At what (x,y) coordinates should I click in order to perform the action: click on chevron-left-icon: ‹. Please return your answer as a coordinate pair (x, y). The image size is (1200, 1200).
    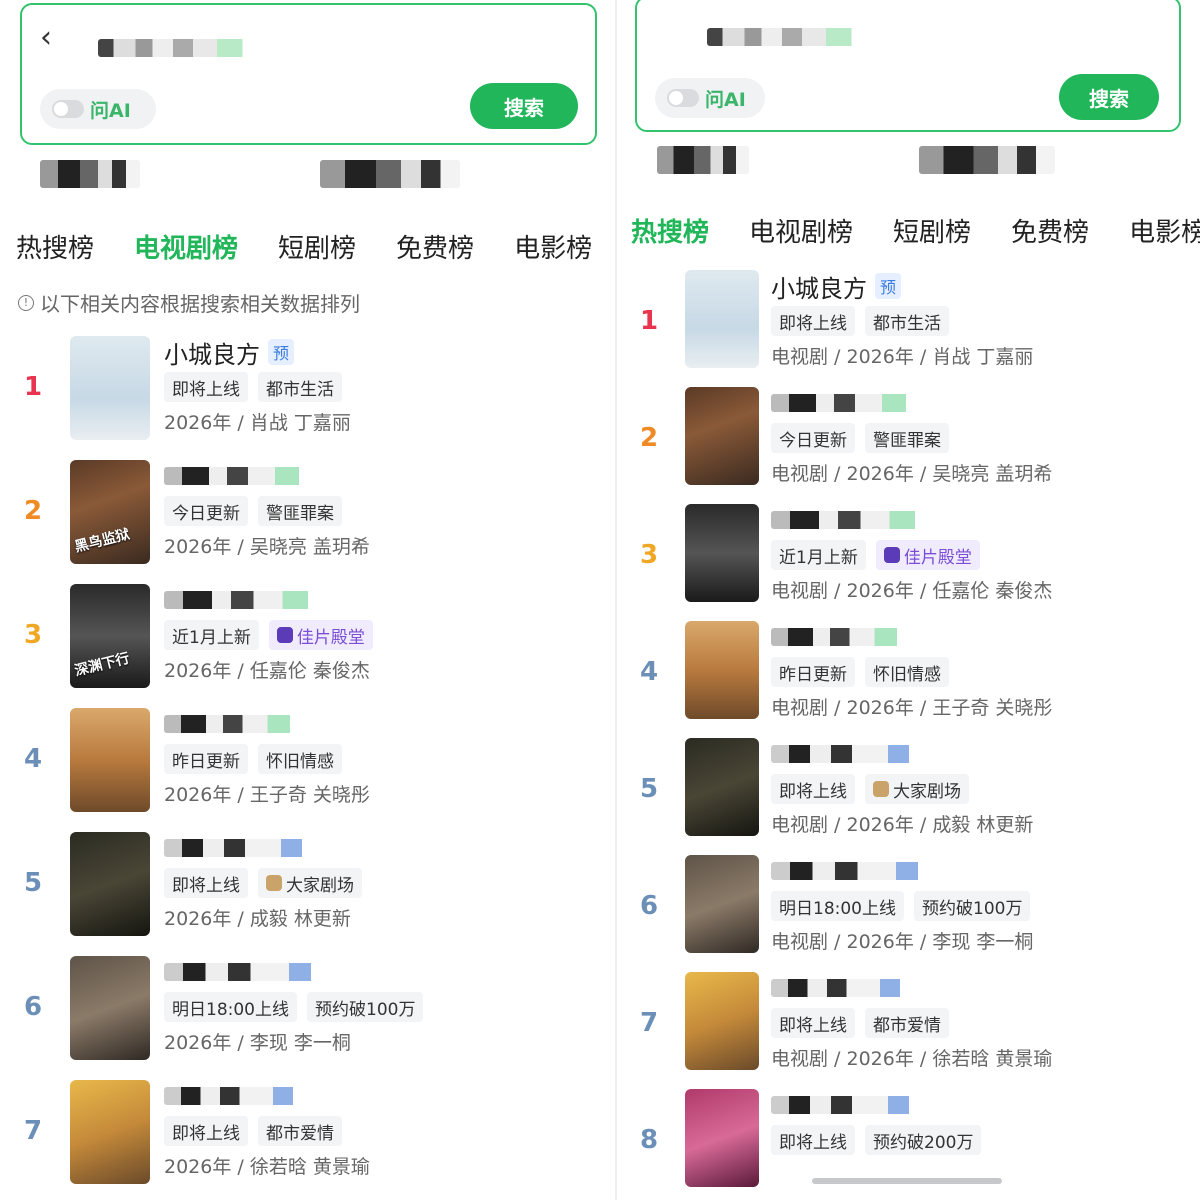
    Looking at the image, I should click on (46, 38).